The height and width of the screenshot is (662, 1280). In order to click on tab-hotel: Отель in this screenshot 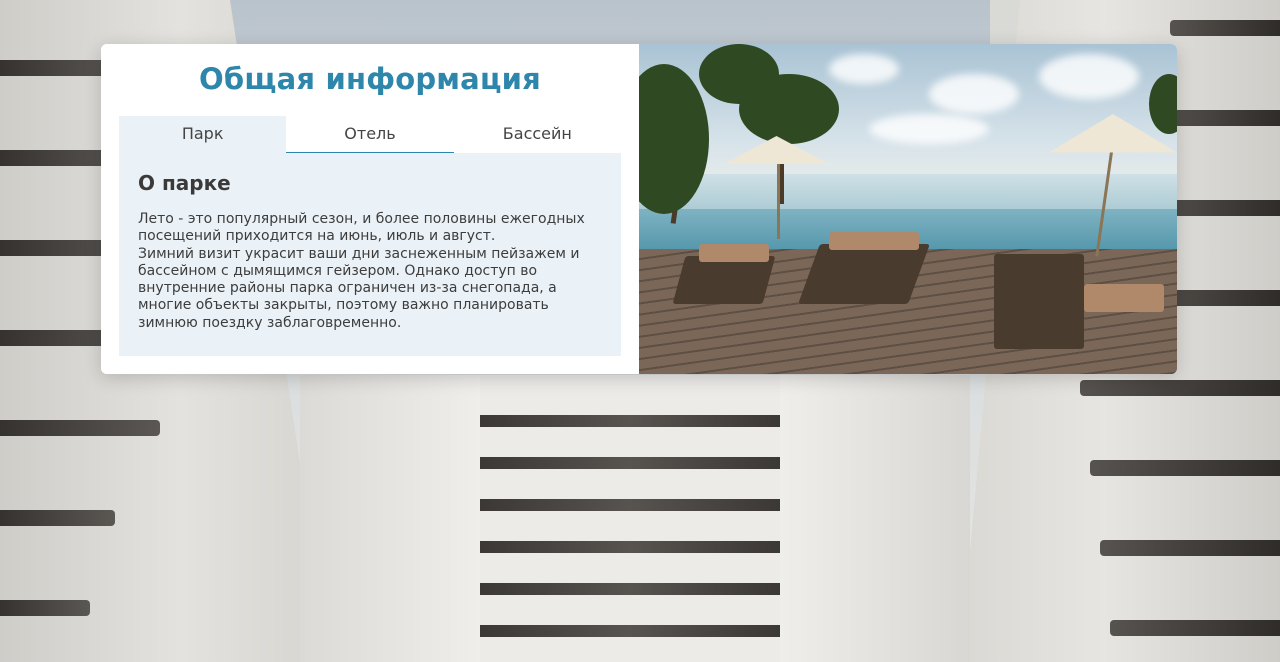, I will do `click(370, 134)`.